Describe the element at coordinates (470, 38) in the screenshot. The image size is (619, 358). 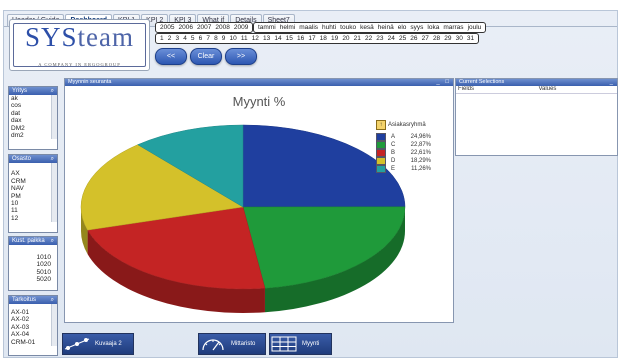
I see `day-option: 31` at that location.